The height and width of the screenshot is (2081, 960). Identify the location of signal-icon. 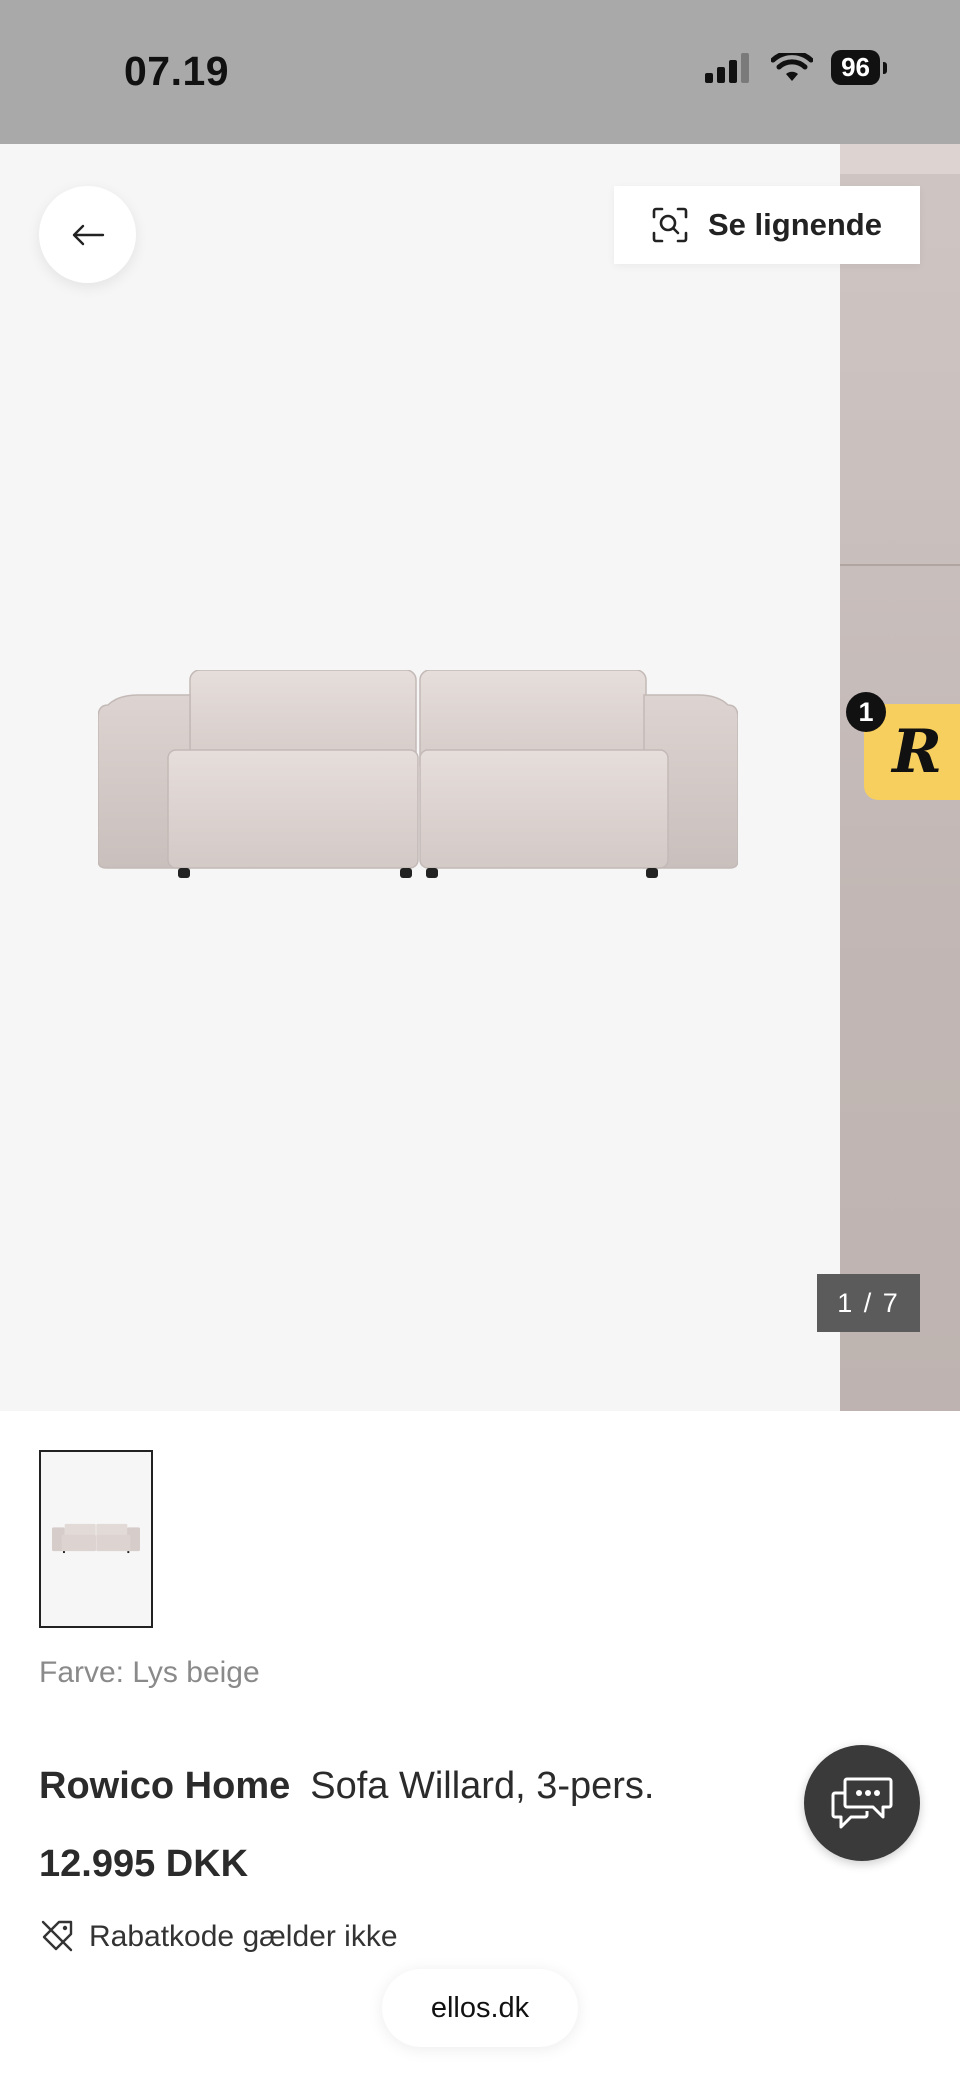
(727, 67).